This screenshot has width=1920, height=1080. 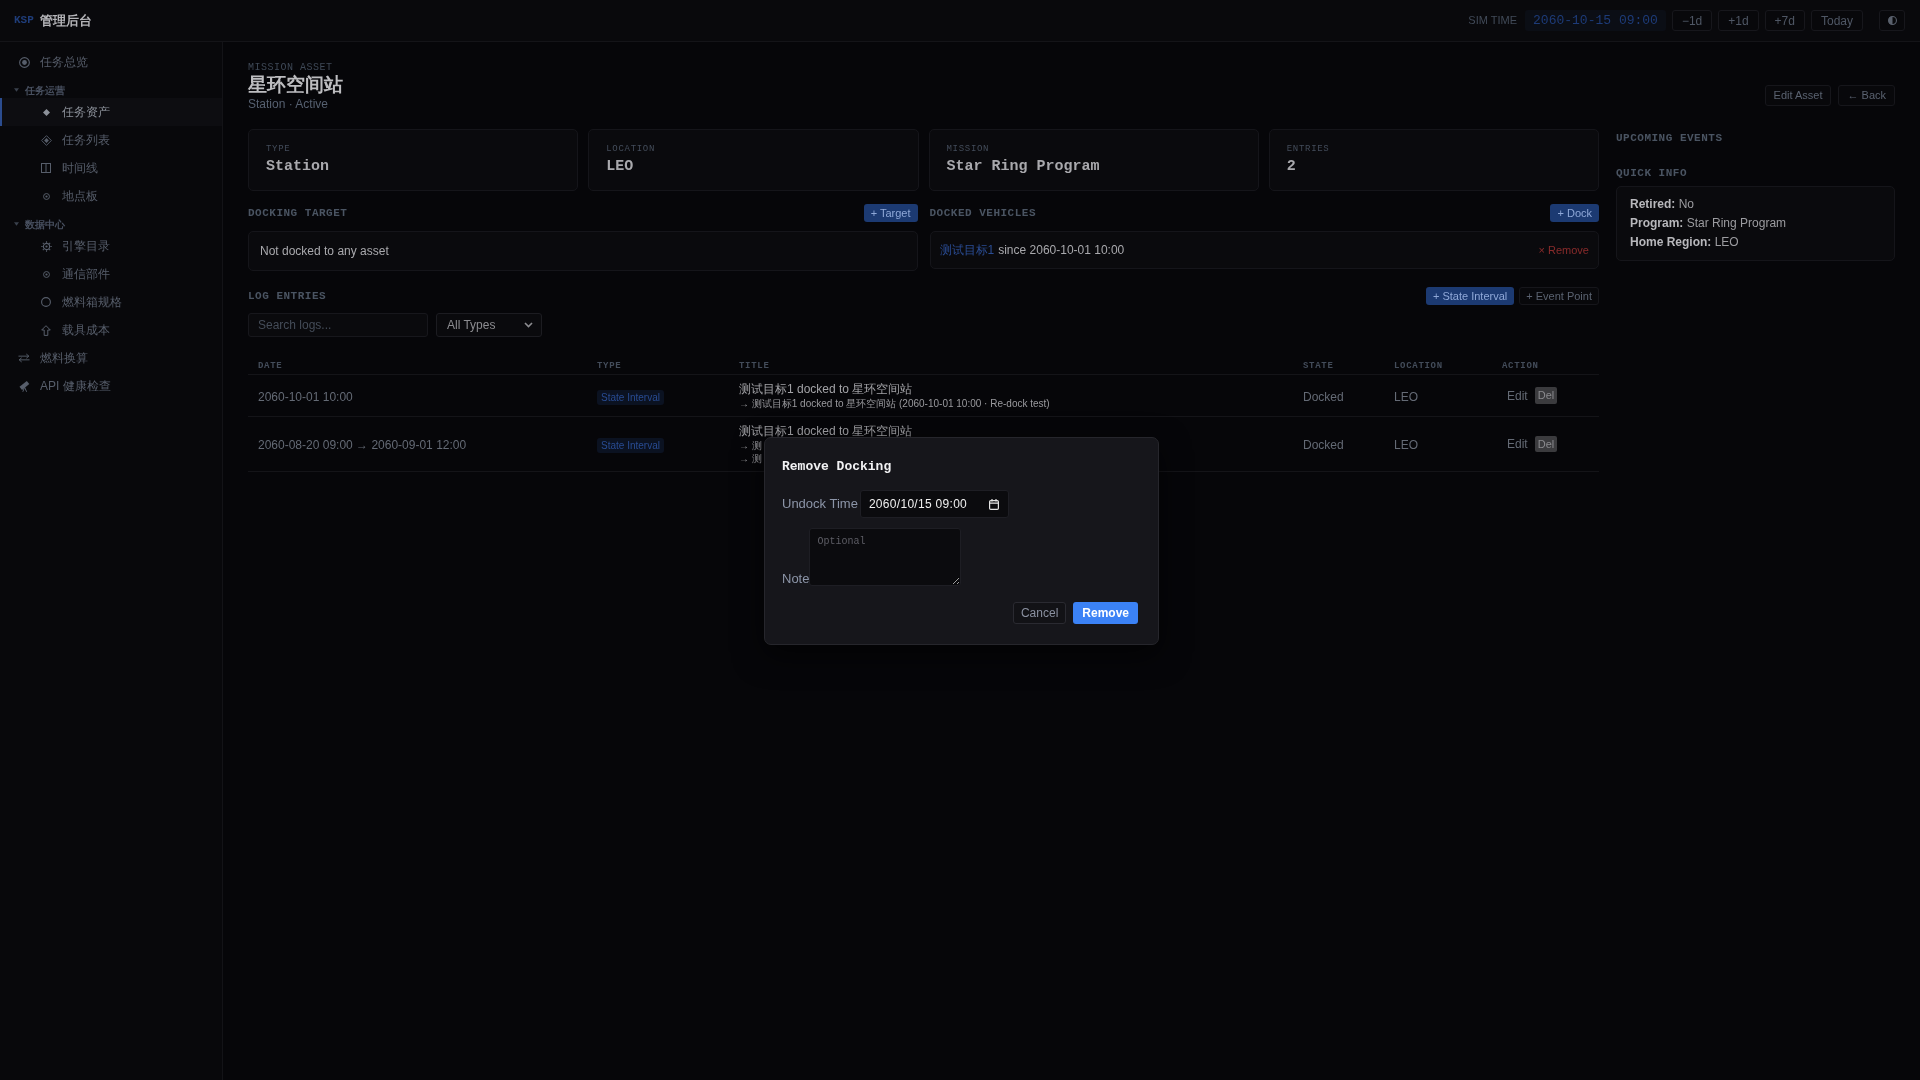 What do you see at coordinates (1418, 366) in the screenshot?
I see `column-header: LOCATION` at bounding box center [1418, 366].